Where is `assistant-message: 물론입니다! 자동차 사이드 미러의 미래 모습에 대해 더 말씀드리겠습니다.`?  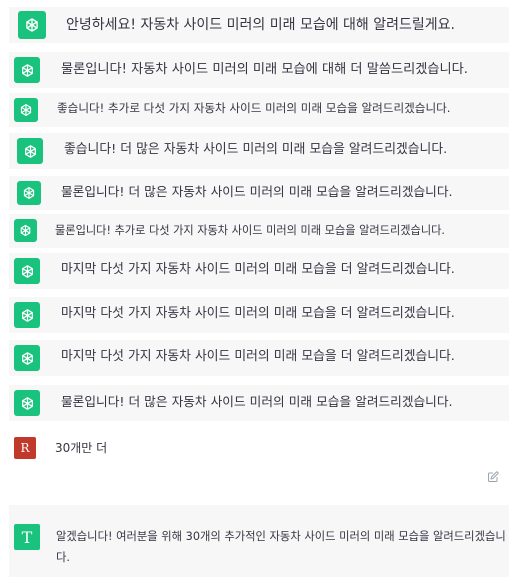
assistant-message: 물론입니다! 자동차 사이드 미러의 미래 모습에 대해 더 말씀드리겠습니다. is located at coordinates (264, 69).